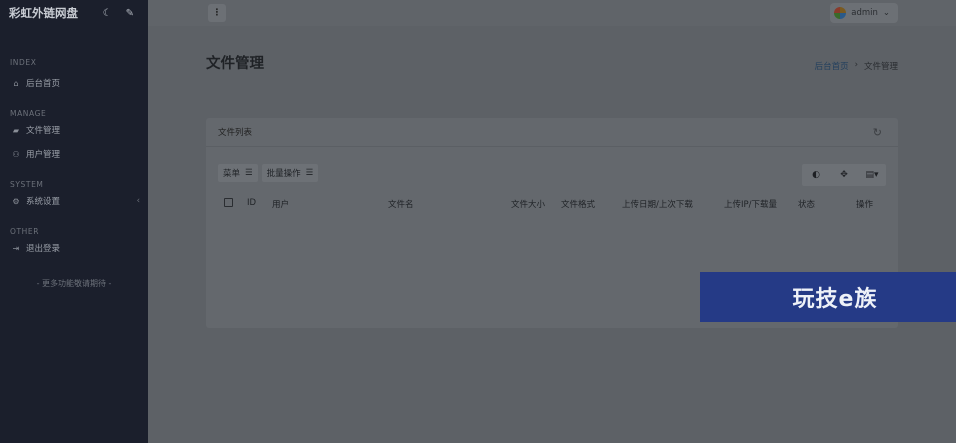  I want to click on watermark-text: 玩技e族, so click(835, 299).